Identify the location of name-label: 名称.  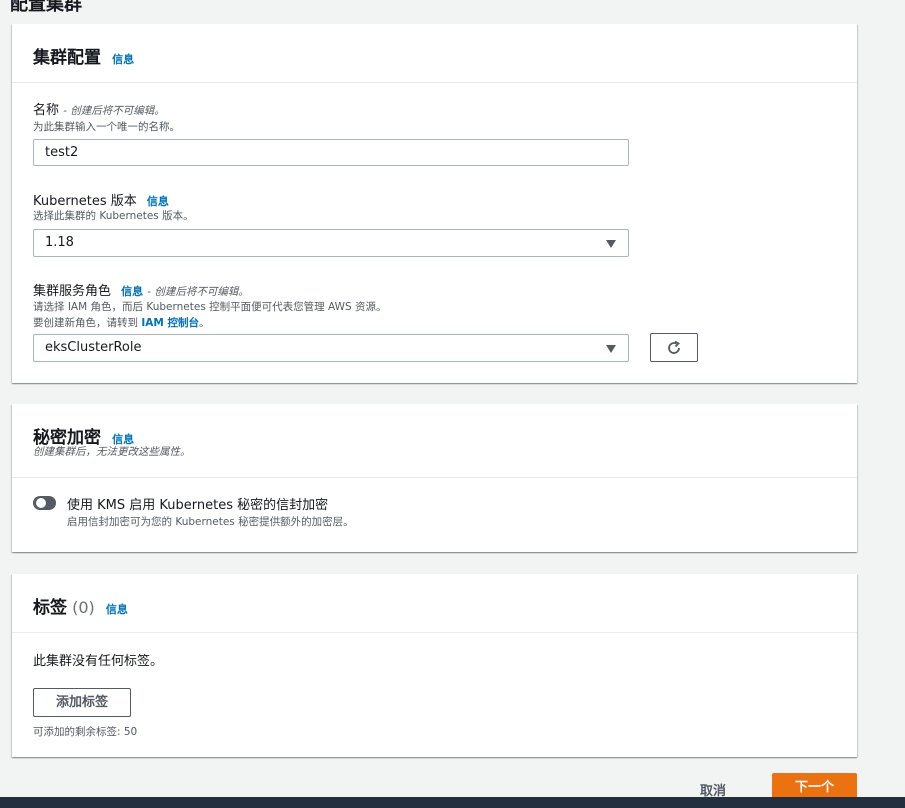
(46, 110).